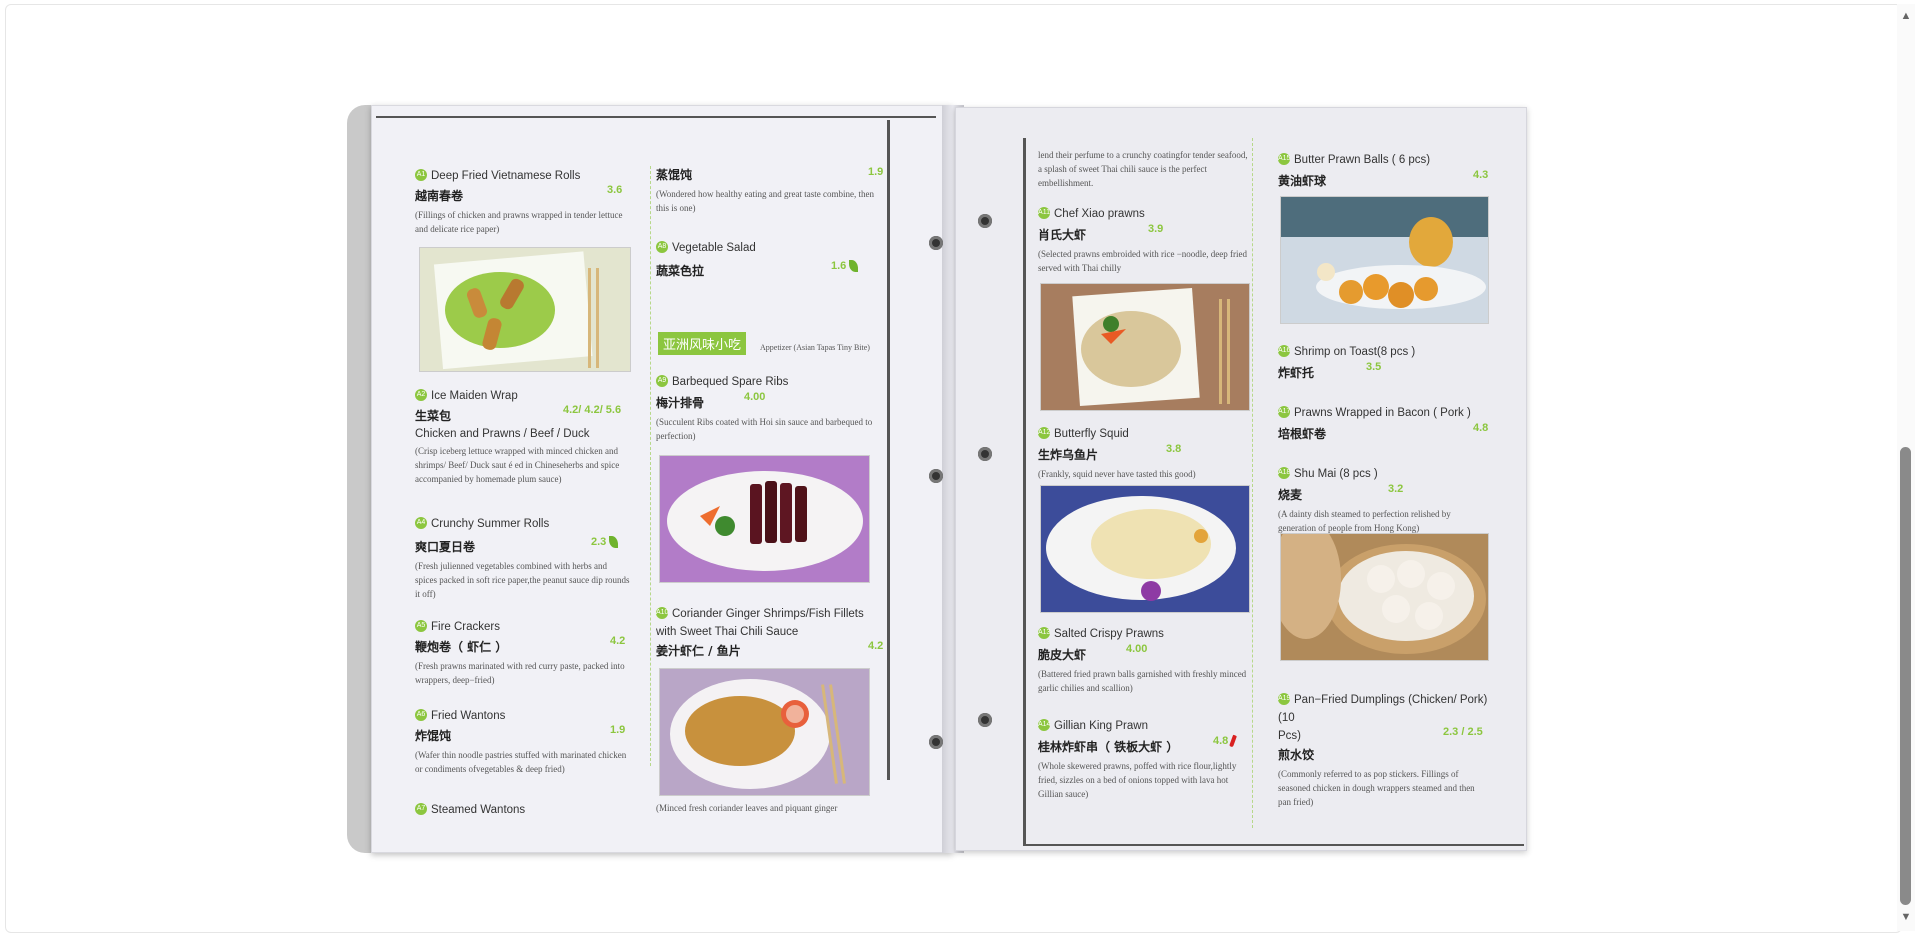 This screenshot has width=1920, height=937. I want to click on item-number: A1, so click(421, 174).